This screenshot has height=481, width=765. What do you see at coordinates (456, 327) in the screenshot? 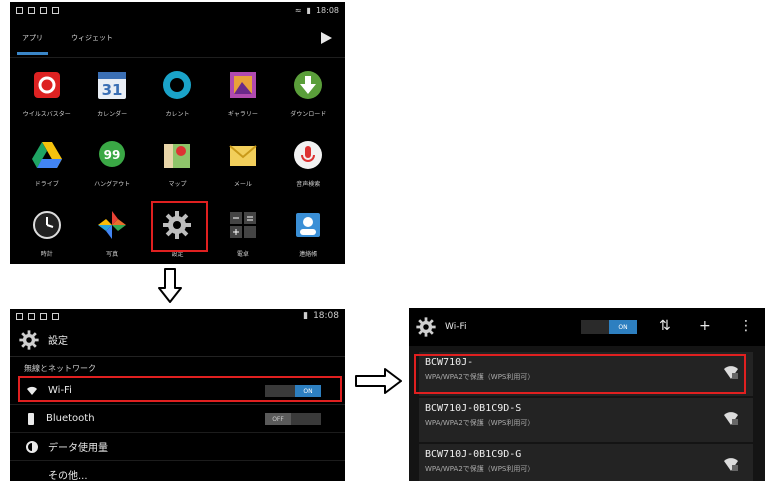
I see `page-title: Wi-Fi` at bounding box center [456, 327].